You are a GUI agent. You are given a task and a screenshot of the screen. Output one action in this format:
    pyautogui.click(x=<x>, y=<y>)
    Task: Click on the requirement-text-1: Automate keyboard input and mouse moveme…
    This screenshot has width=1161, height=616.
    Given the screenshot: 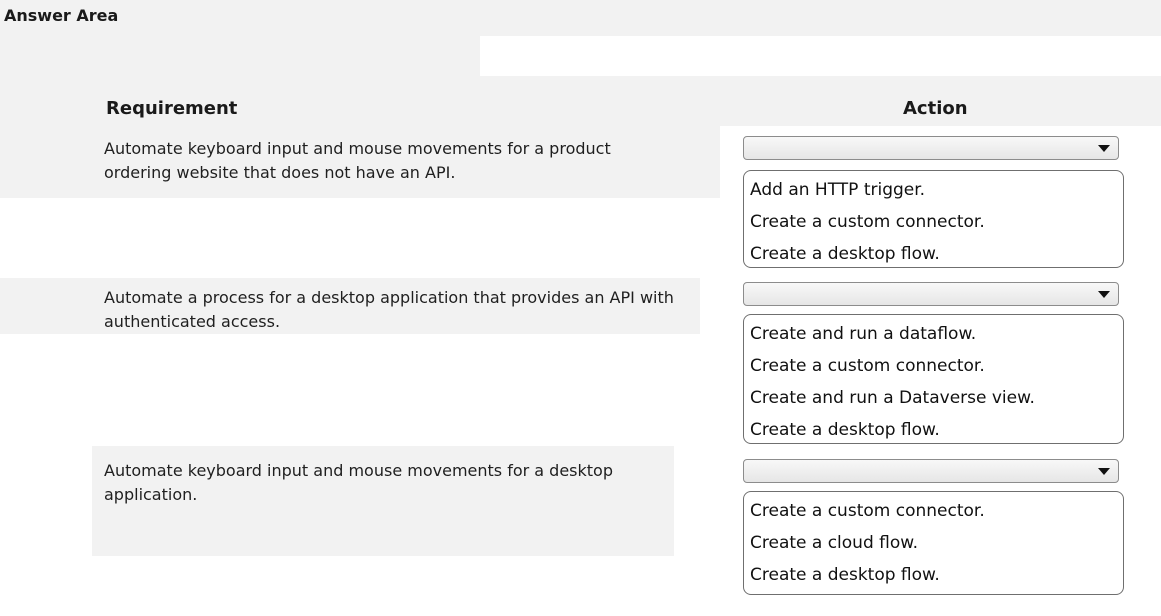 What is the action you would take?
    pyautogui.click(x=357, y=160)
    